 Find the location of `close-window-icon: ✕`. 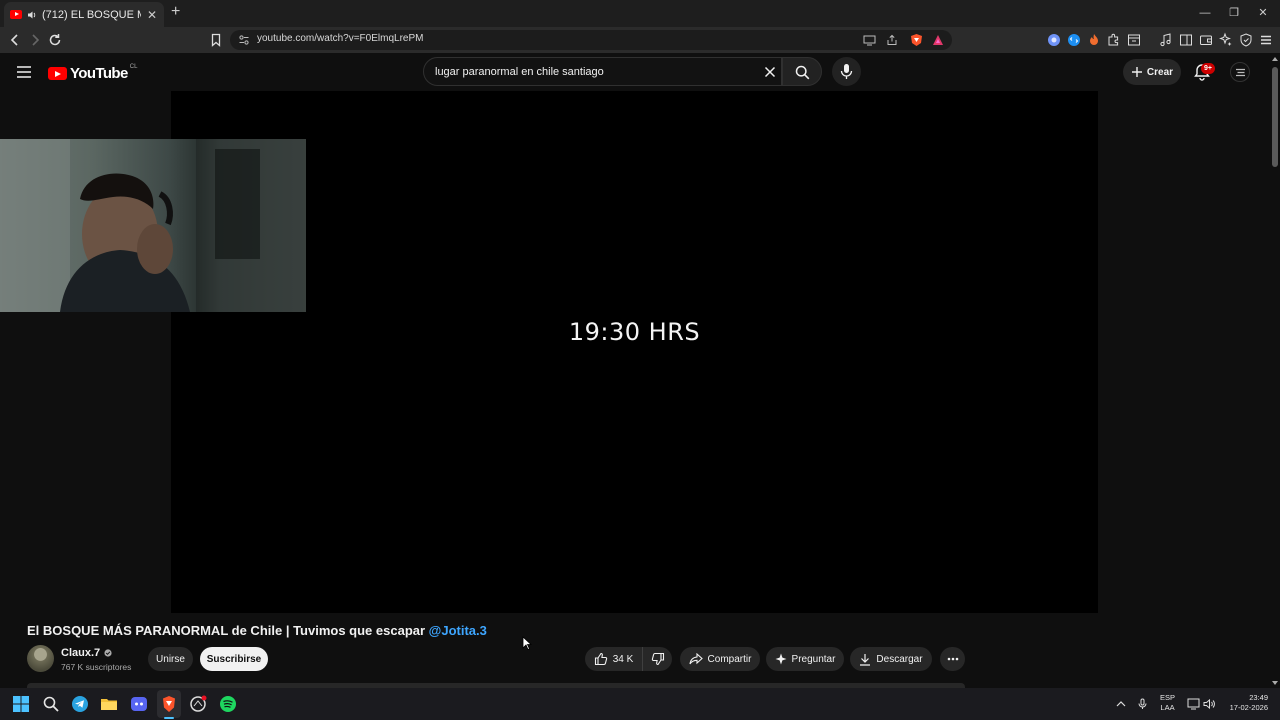

close-window-icon: ✕ is located at coordinates (1263, 13).